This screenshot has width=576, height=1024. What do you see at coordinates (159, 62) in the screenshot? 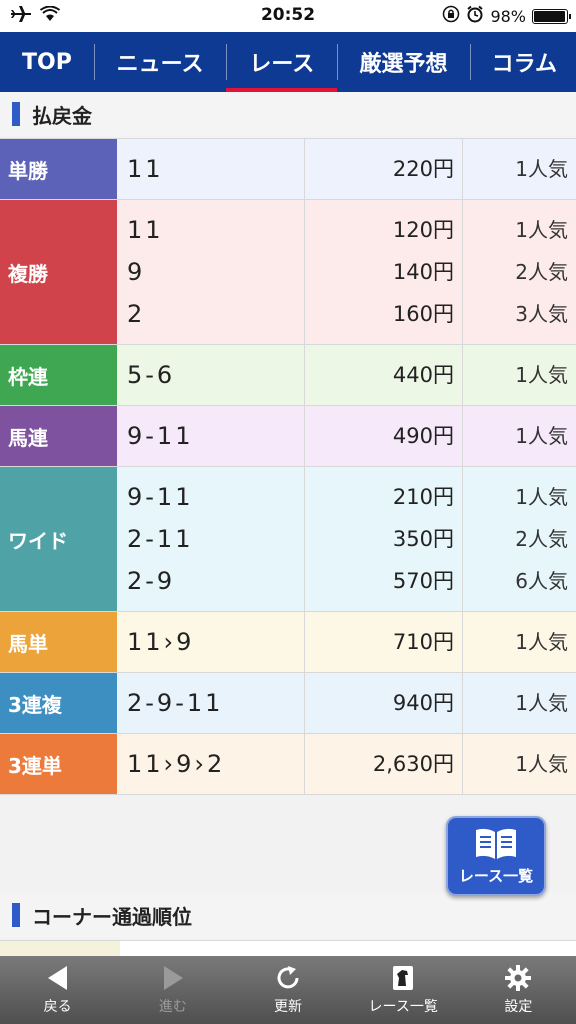
I see `tab-news: ニュース` at bounding box center [159, 62].